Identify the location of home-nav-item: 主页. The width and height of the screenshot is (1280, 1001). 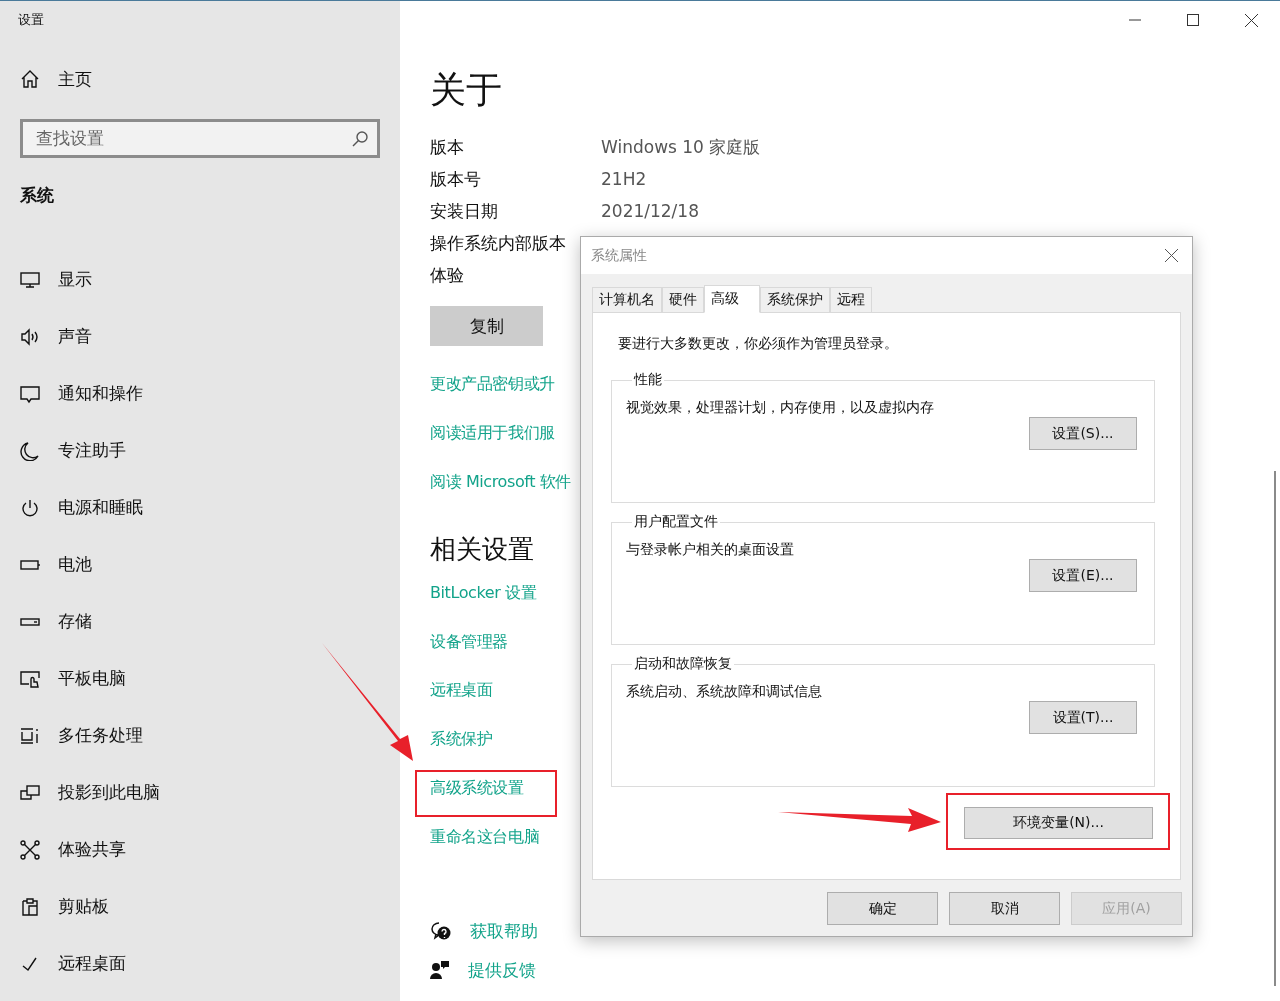
(56, 79).